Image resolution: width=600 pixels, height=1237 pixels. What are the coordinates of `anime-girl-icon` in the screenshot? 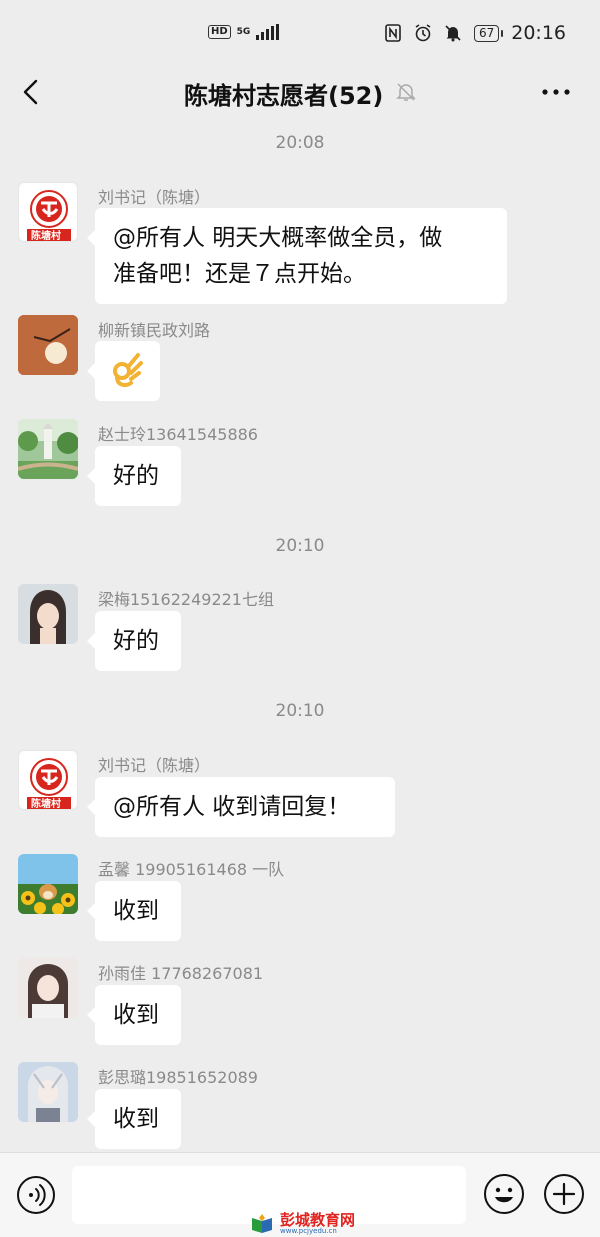 It's located at (48, 1092).